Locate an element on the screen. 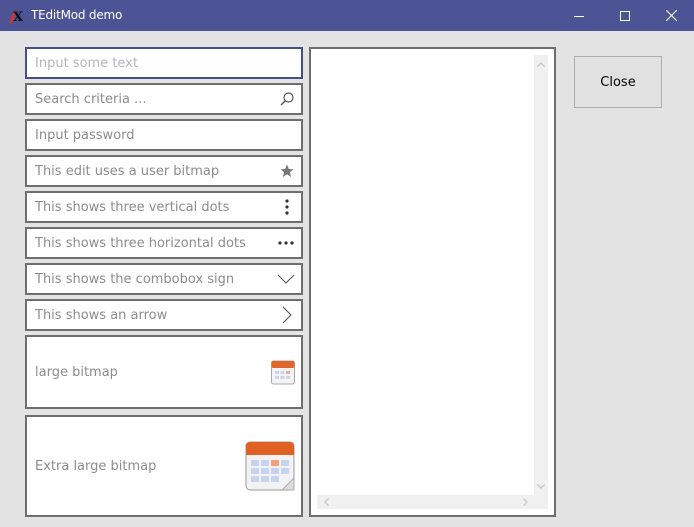 The width and height of the screenshot is (694, 527). extra-large-bitmap-input-text: Extra large bitmap is located at coordinates (96, 466).